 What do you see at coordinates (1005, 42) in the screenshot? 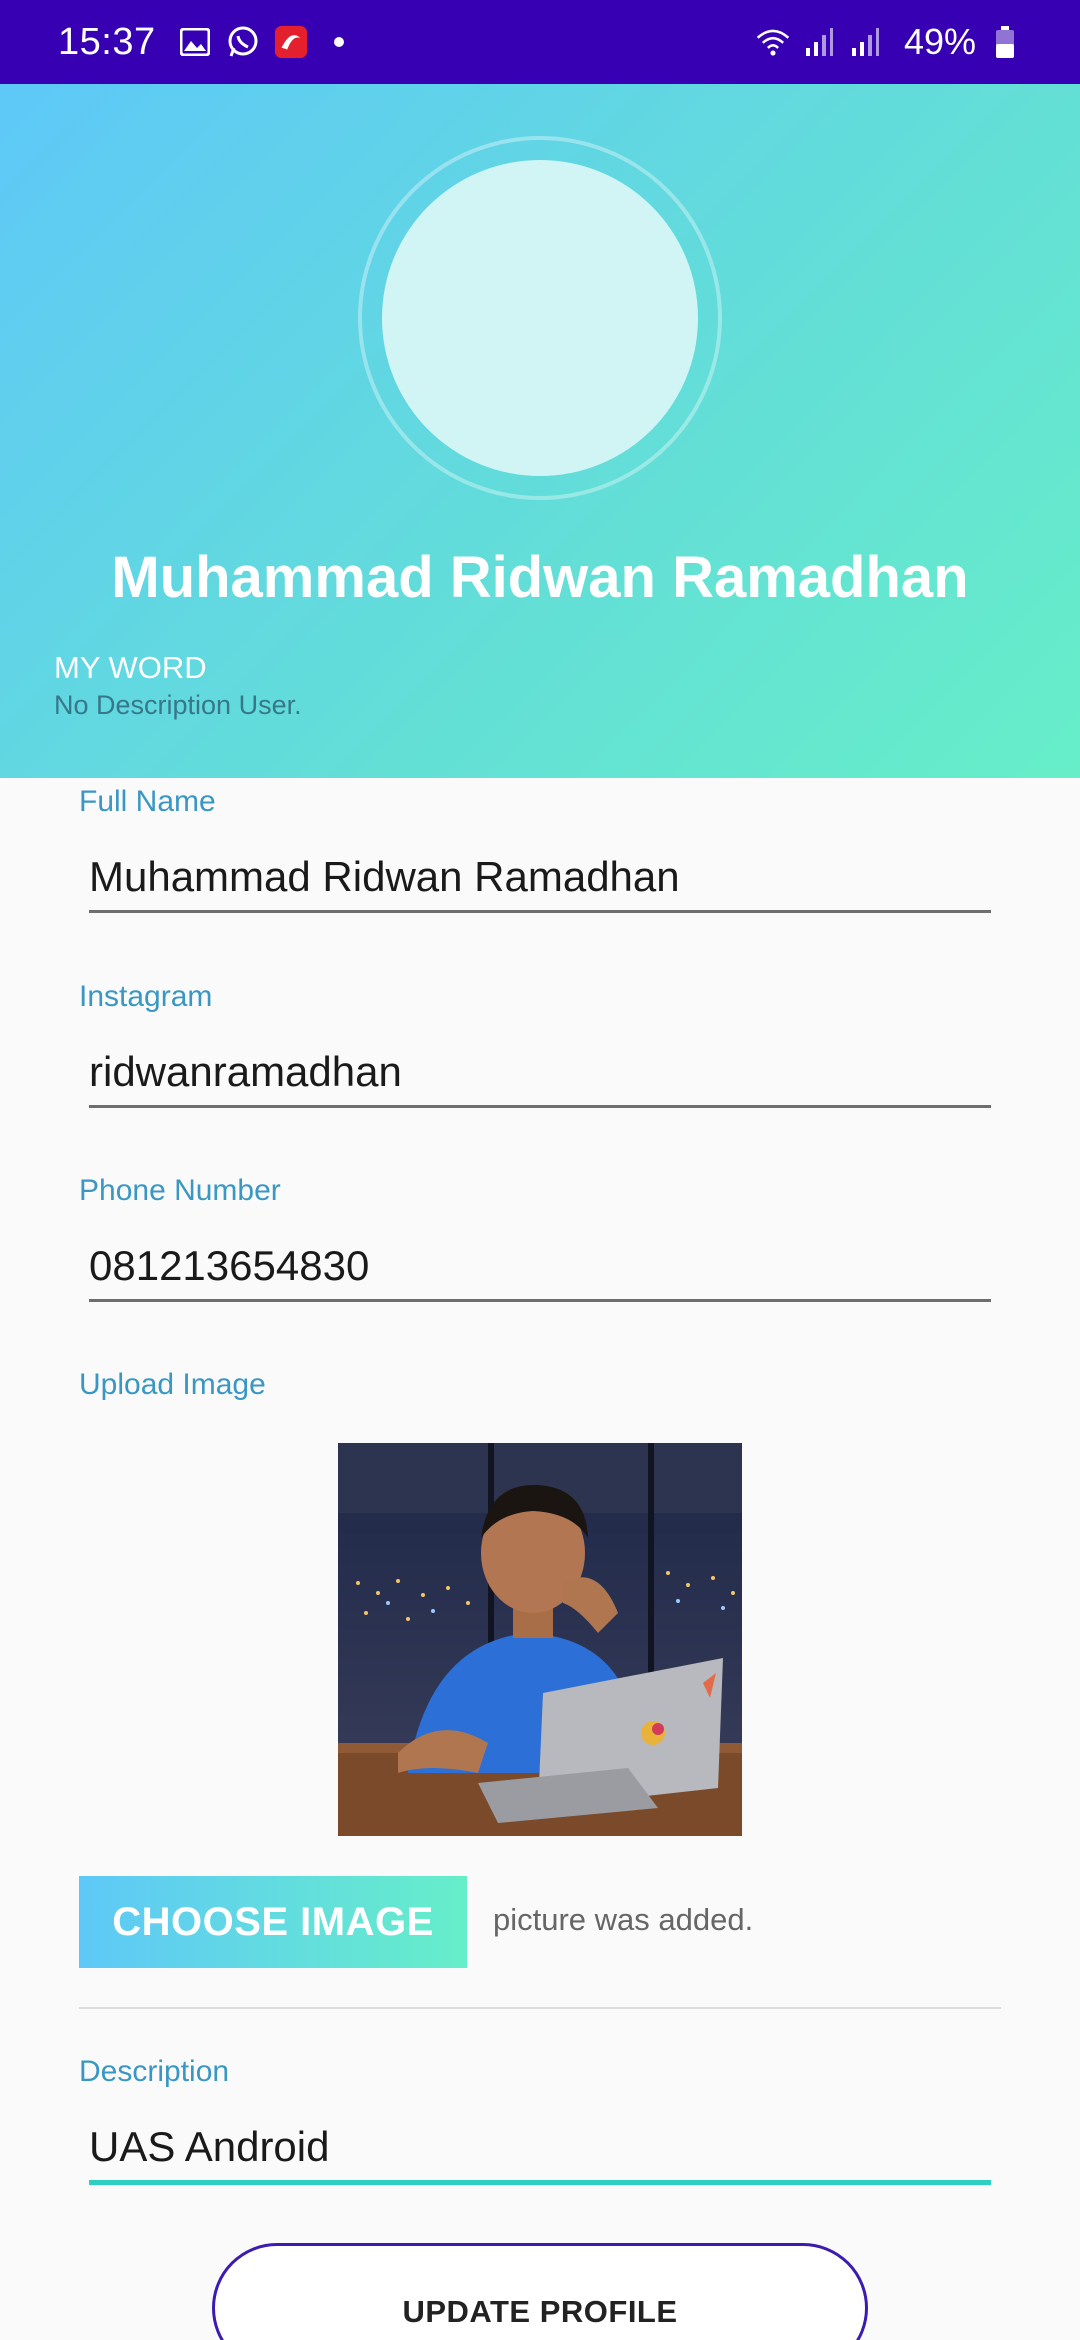
I see `battery-icon` at bounding box center [1005, 42].